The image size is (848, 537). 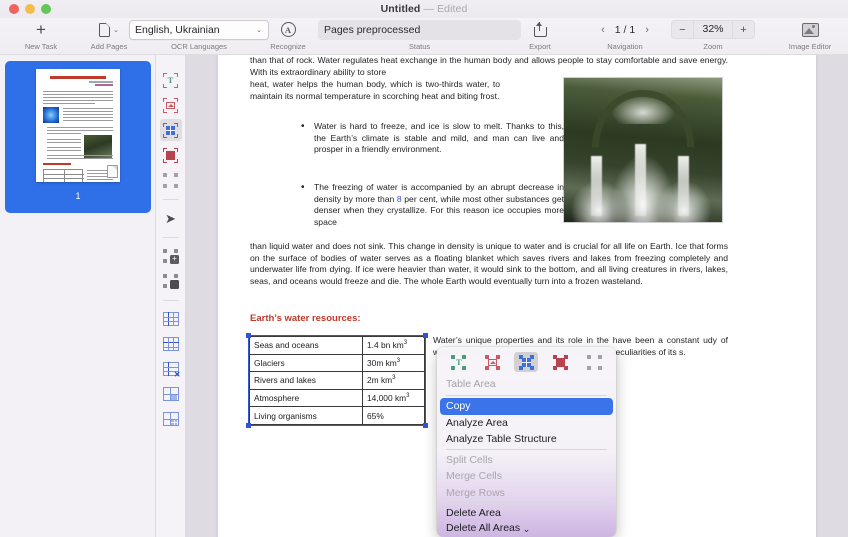 What do you see at coordinates (393, 415) in the screenshot?
I see `table-cell-value: 65%` at bounding box center [393, 415].